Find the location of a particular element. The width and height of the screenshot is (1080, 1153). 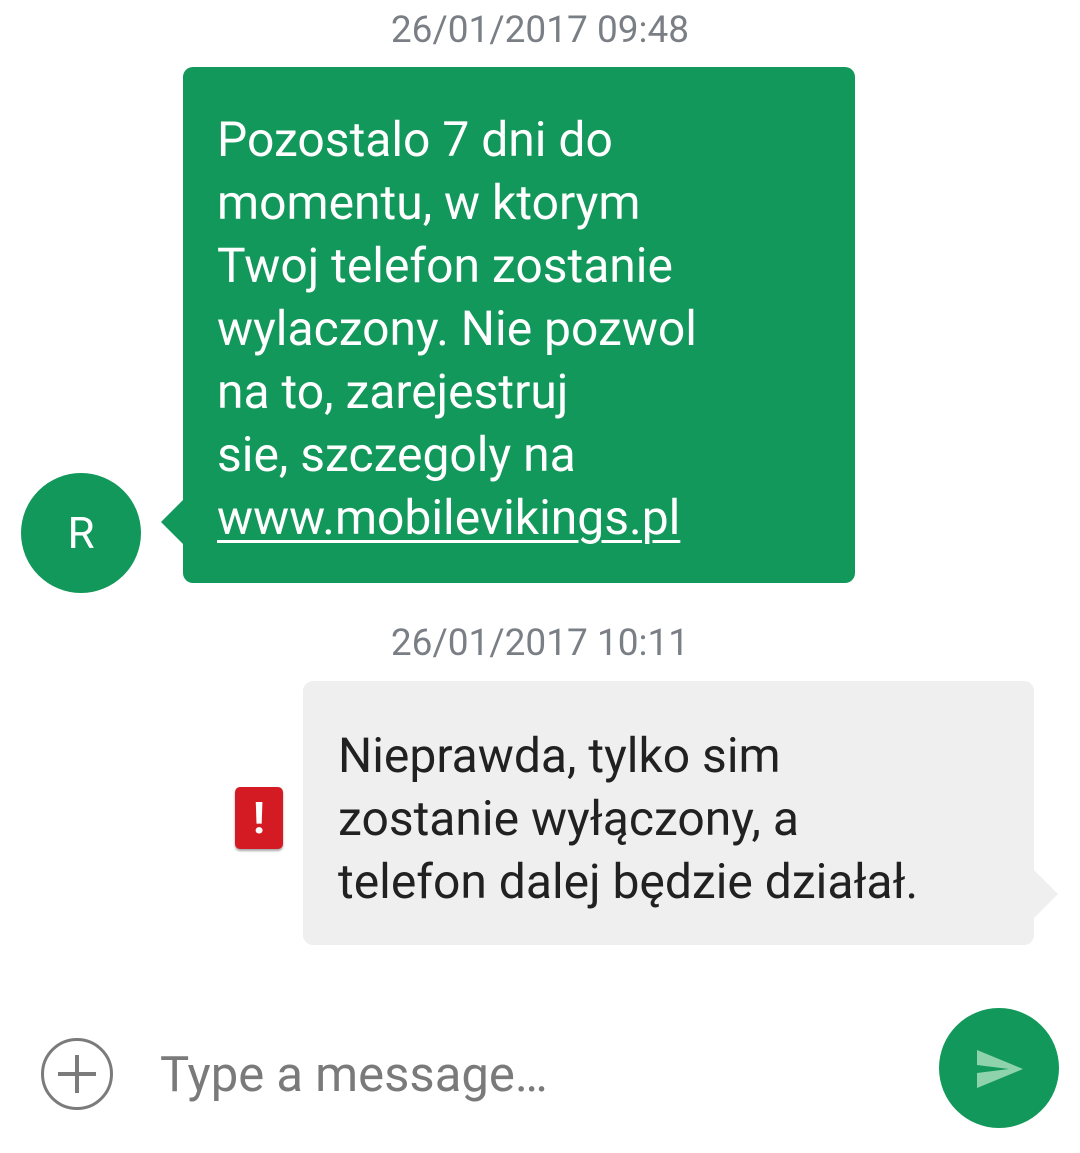

message-text-line: wylaczony. Nie pozwol is located at coordinates (457, 328).